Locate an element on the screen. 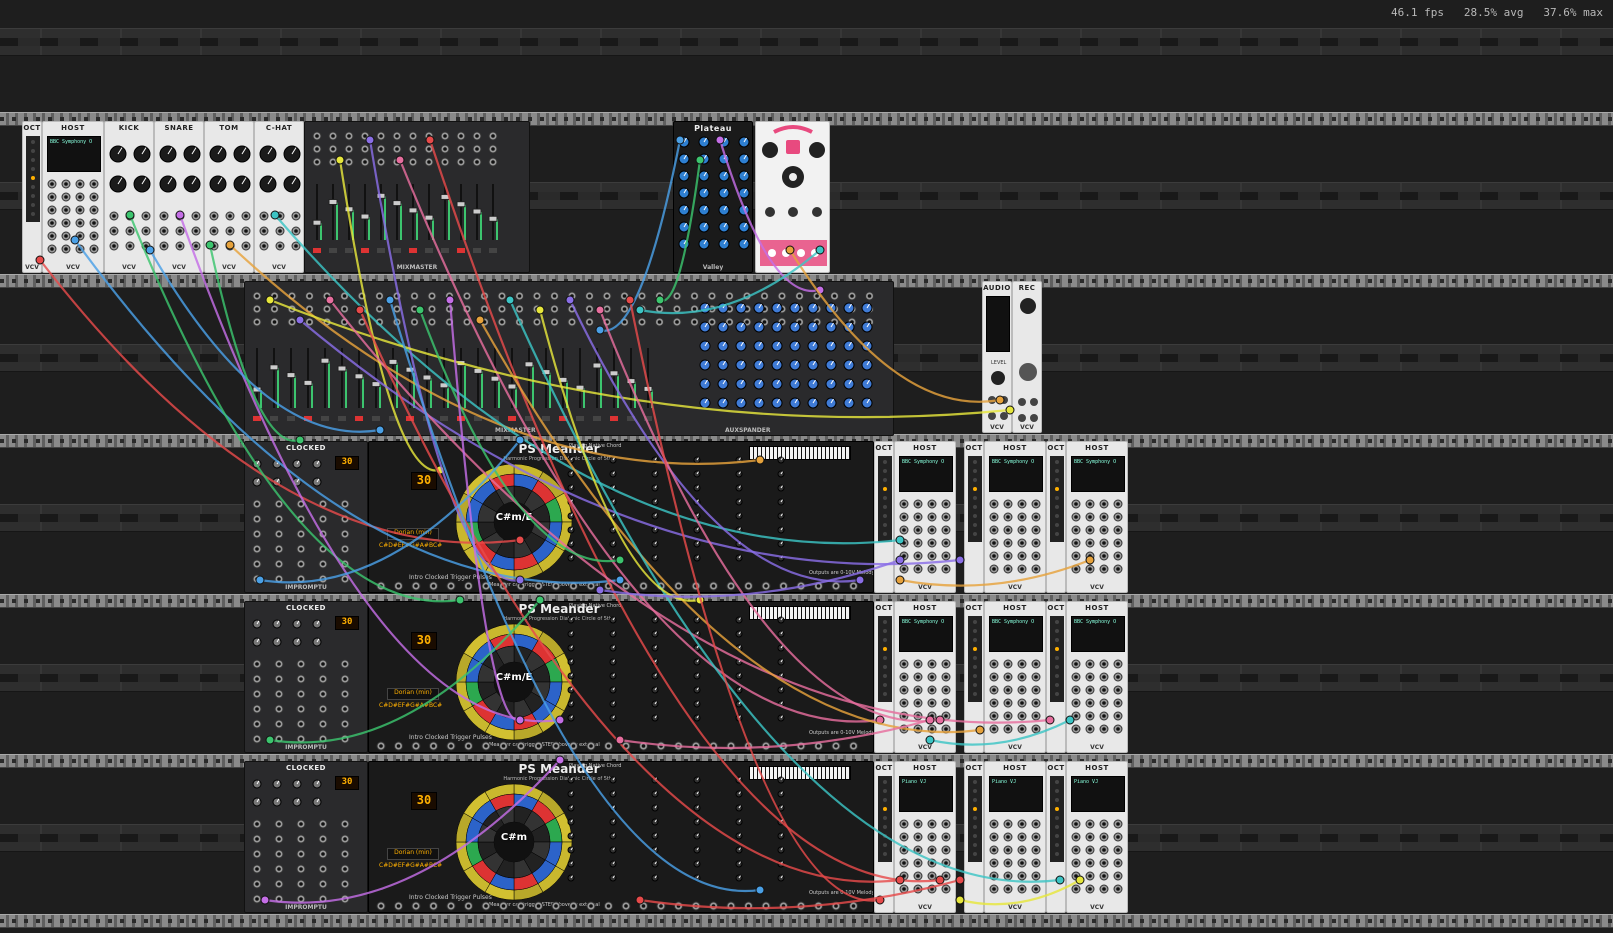 Image resolution: width=1613 pixels, height=933 pixels. snare-module: SNARE VCV is located at coordinates (179, 197).